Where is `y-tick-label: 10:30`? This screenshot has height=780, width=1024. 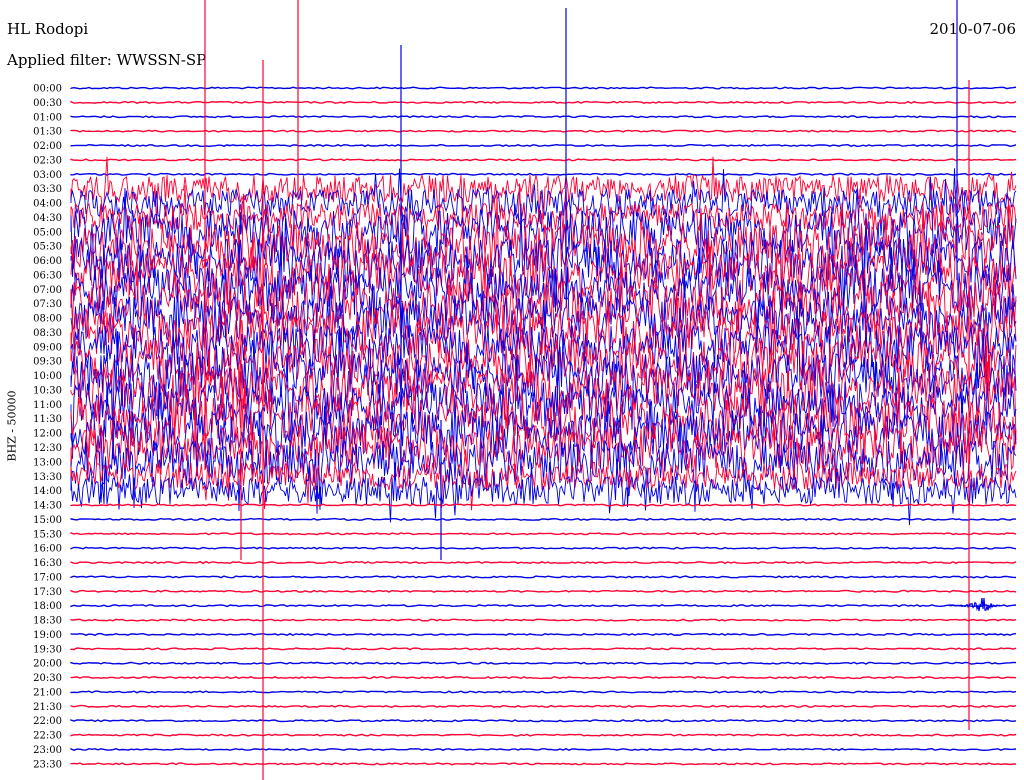 y-tick-label: 10:30 is located at coordinates (47, 390).